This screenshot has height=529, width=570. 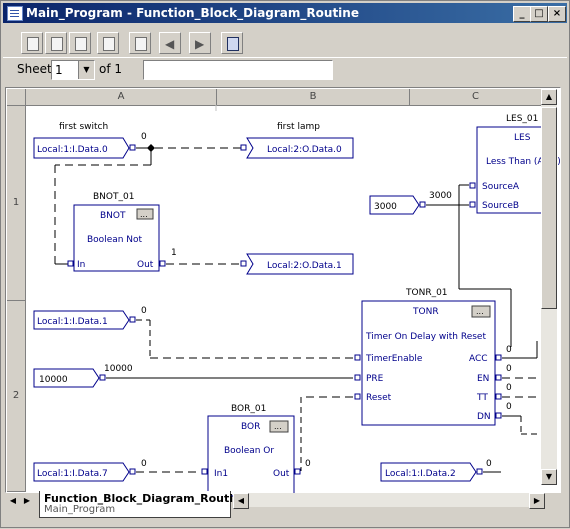 I want to click on properties-icon, so click(x=32, y=43).